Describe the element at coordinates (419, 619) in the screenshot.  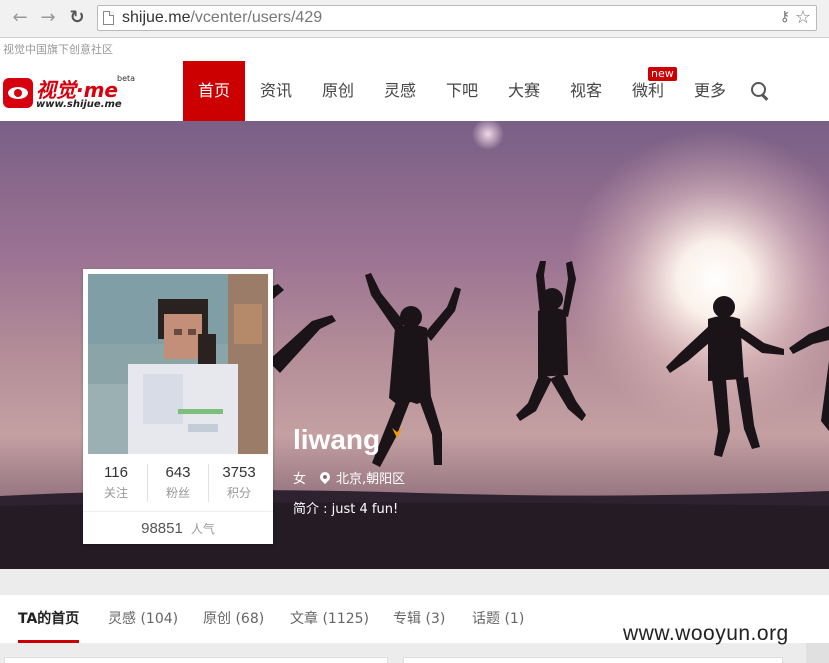
I see `tab-albums: 专辑 (3)` at that location.